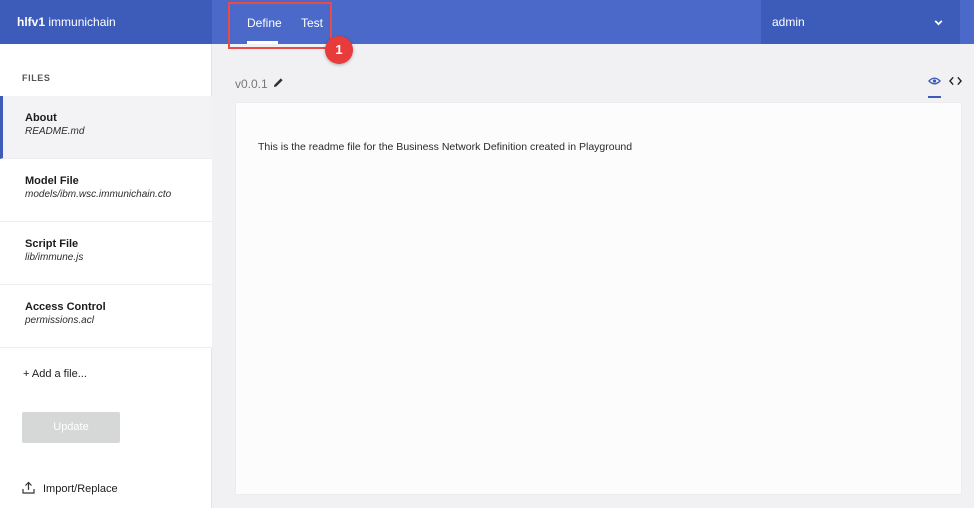 The width and height of the screenshot is (974, 508). What do you see at coordinates (52, 181) in the screenshot?
I see `file-title: Model File` at bounding box center [52, 181].